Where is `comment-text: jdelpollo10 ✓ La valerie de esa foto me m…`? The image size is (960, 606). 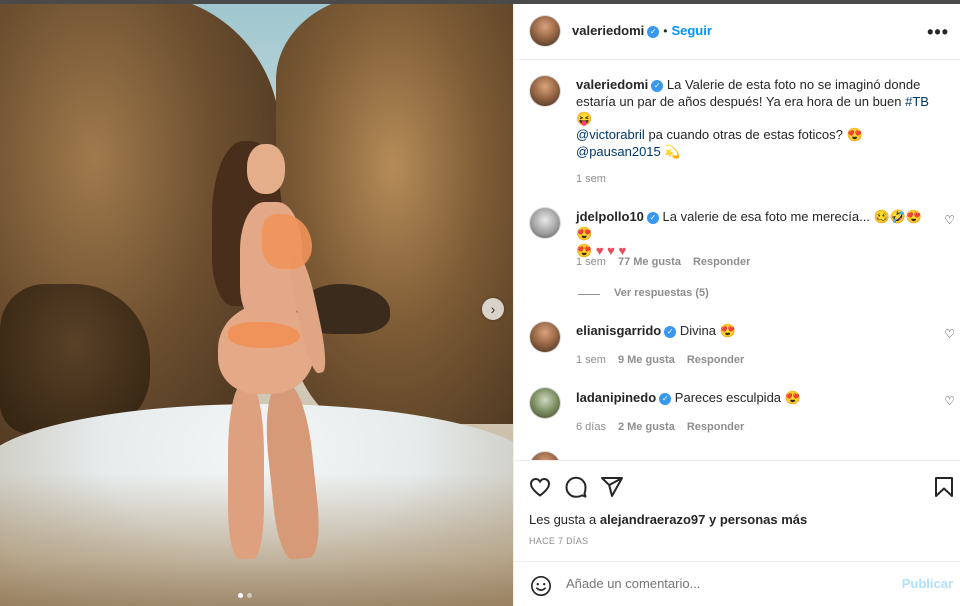
comment-text: jdelpollo10 ✓ La valerie de esa foto me m… is located at coordinates (751, 233).